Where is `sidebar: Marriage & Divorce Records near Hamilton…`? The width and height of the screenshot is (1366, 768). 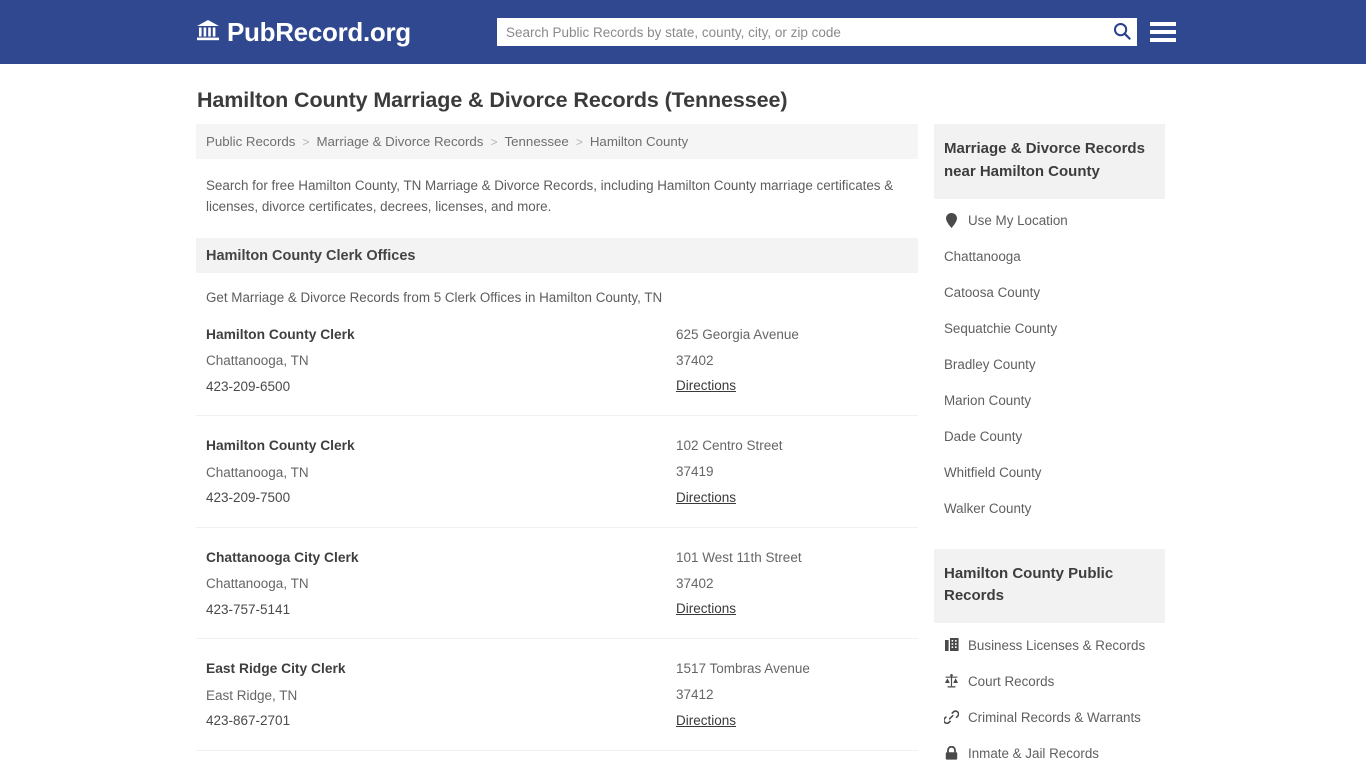
sidebar: Marriage & Divorce Records near Hamilton… is located at coordinates (1049, 446).